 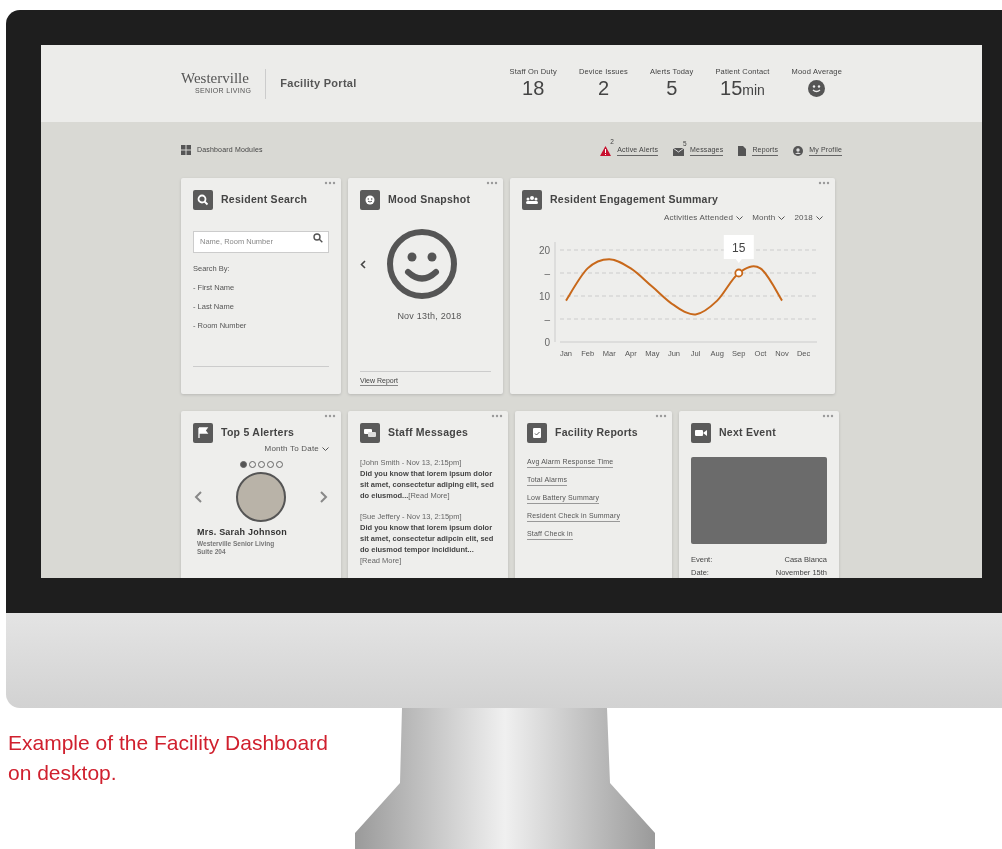 I want to click on resident-name: Mrs. Sarah Johnson, so click(x=242, y=532).